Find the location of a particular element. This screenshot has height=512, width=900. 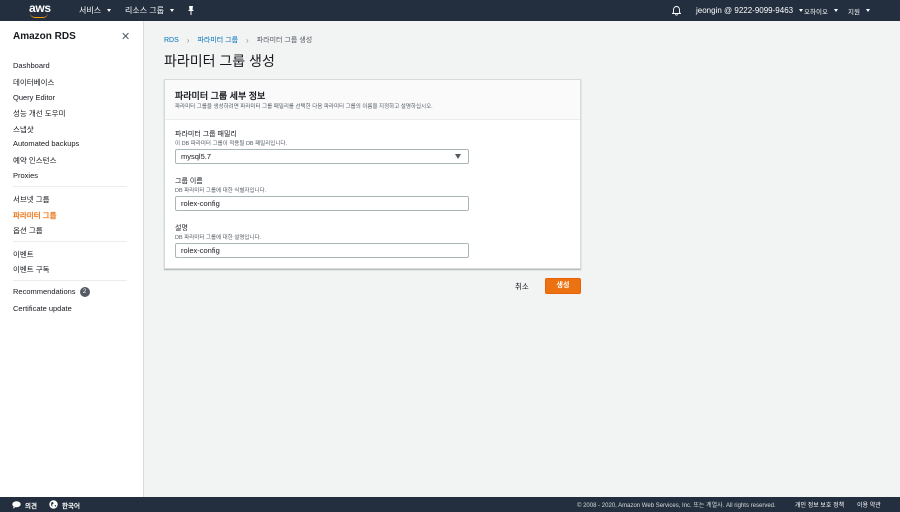

region-label: 오하이오 is located at coordinates (816, 12).